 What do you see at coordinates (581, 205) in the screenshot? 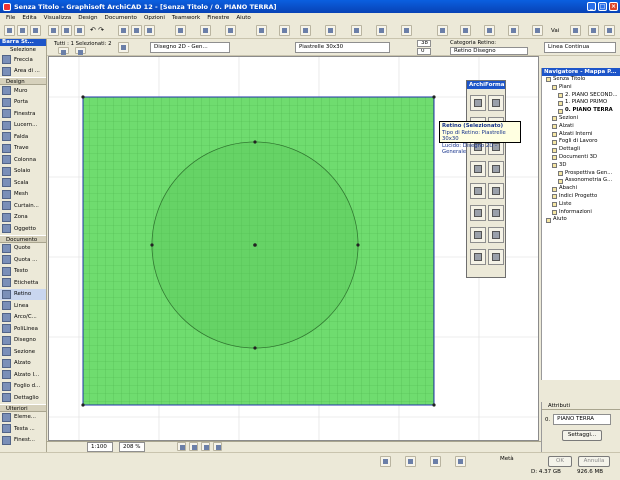
I see `nav-item: Liste` at bounding box center [581, 205].